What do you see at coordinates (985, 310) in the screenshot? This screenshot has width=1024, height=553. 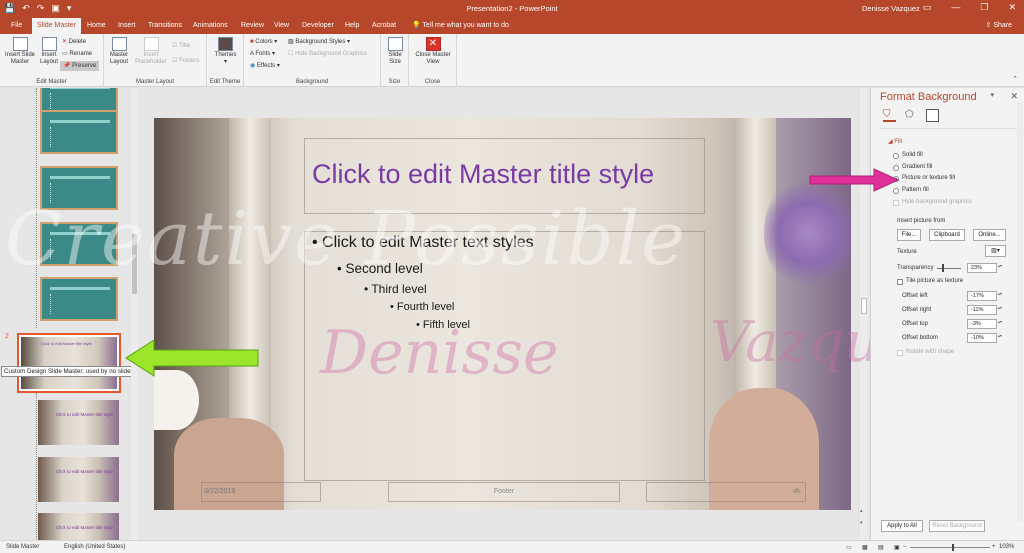 I see `offset-right-input: -11%` at bounding box center [985, 310].